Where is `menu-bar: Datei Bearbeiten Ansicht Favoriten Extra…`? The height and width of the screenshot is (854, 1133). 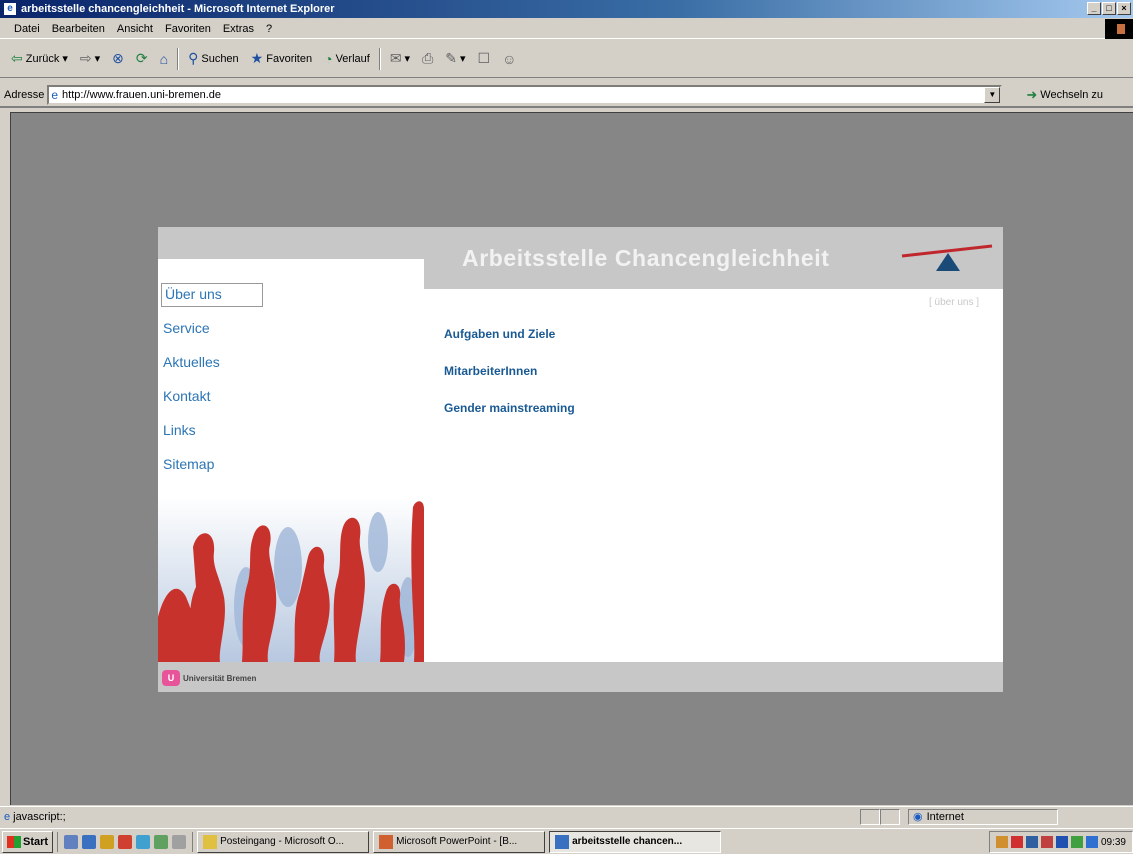
menu-bar: Datei Bearbeiten Ansicht Favoriten Extra… is located at coordinates (566, 29).